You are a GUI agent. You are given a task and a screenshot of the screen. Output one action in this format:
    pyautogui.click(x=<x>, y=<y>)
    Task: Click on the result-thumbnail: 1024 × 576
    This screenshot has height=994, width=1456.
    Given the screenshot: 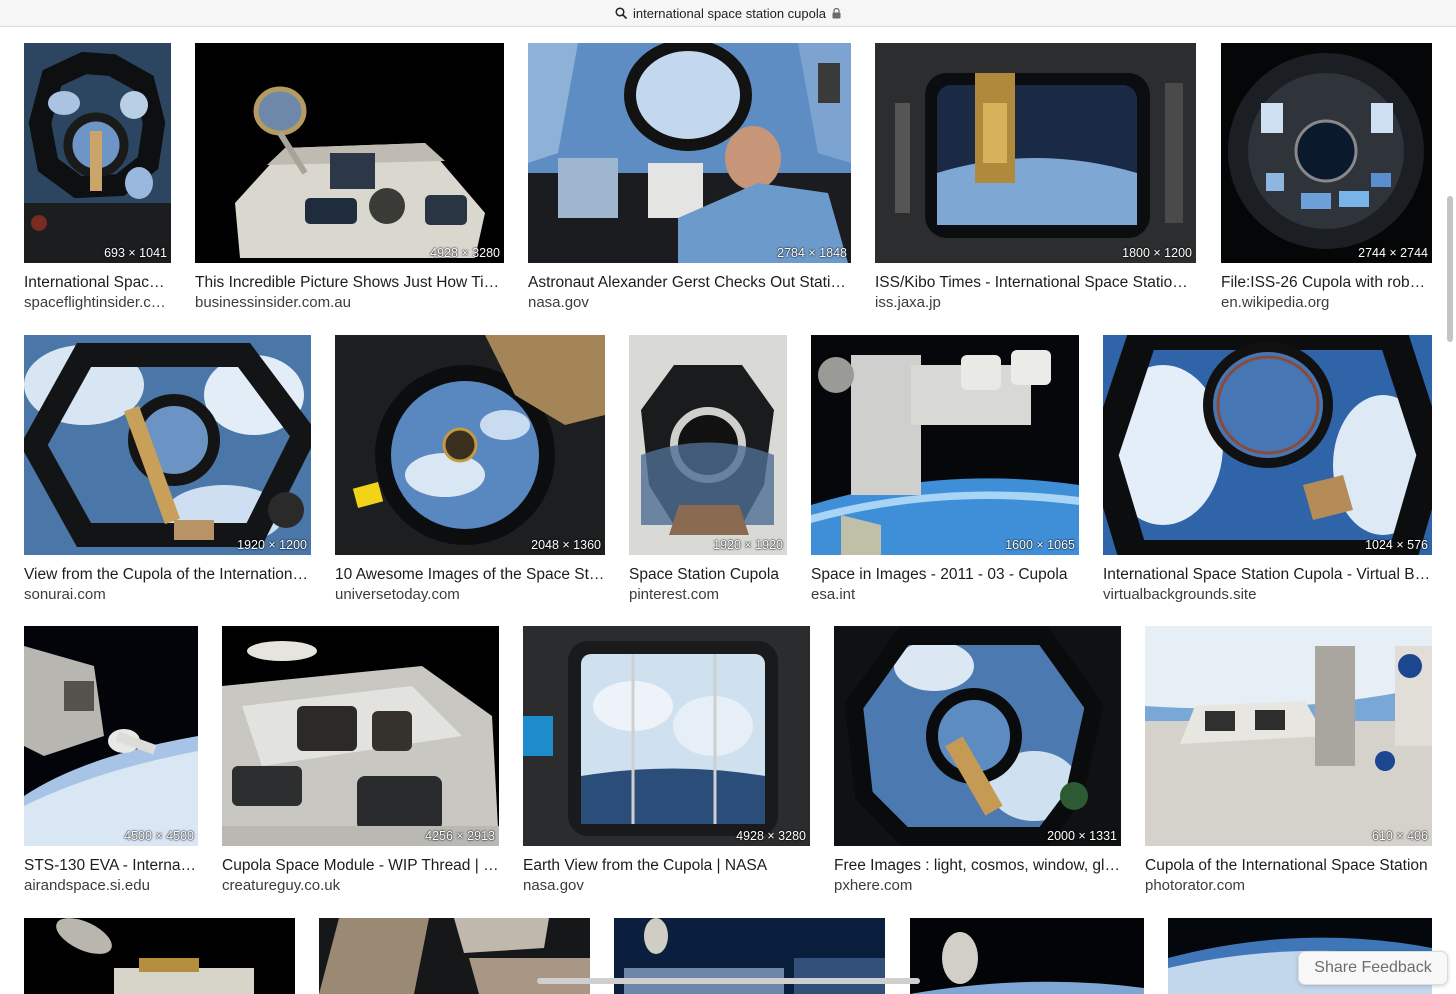 What is the action you would take?
    pyautogui.click(x=1267, y=445)
    